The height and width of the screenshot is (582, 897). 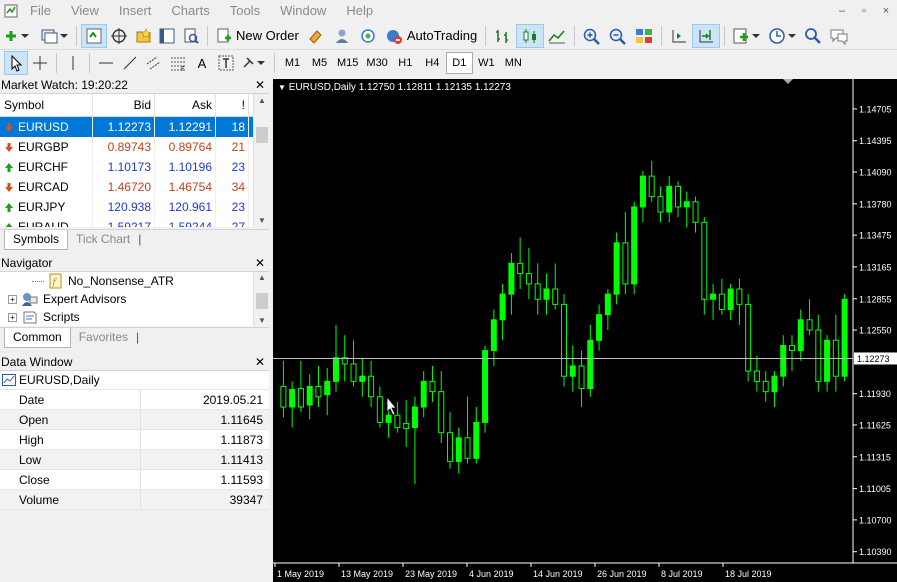 What do you see at coordinates (592, 36) in the screenshot?
I see `zoom-in-button` at bounding box center [592, 36].